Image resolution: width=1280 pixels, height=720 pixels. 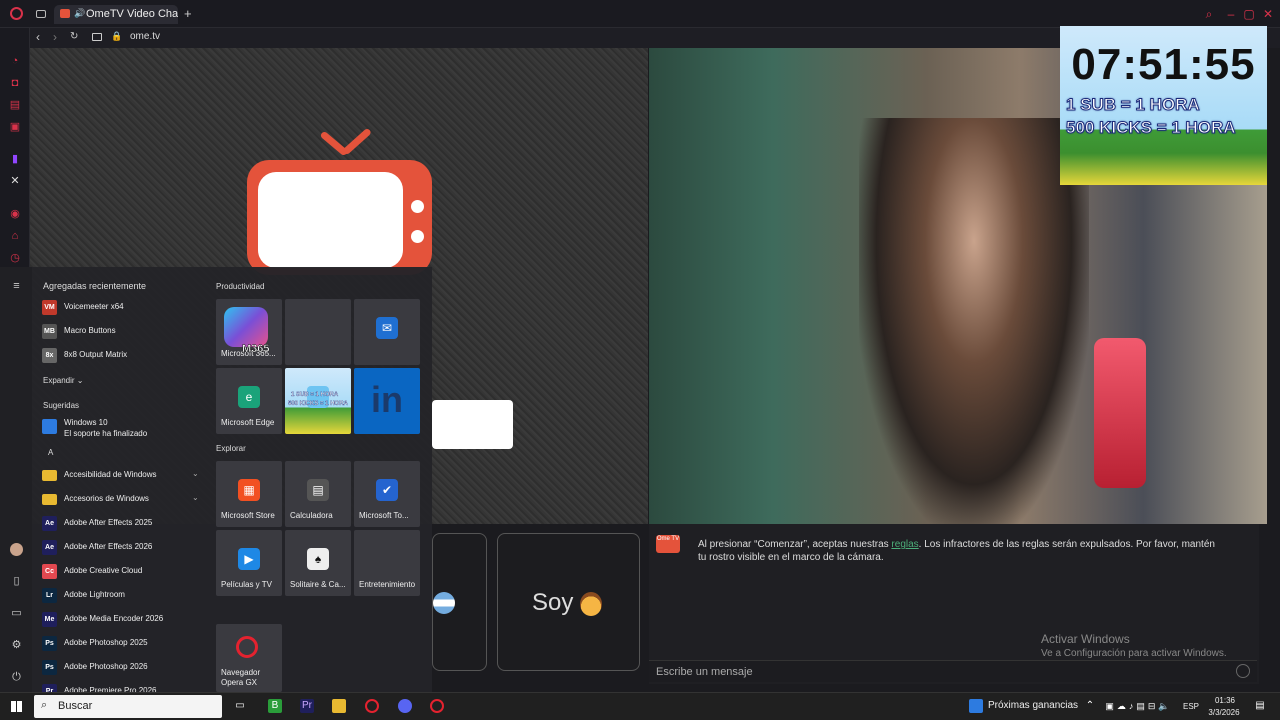 I want to click on opera-taskbar-icon, so click(x=372, y=706).